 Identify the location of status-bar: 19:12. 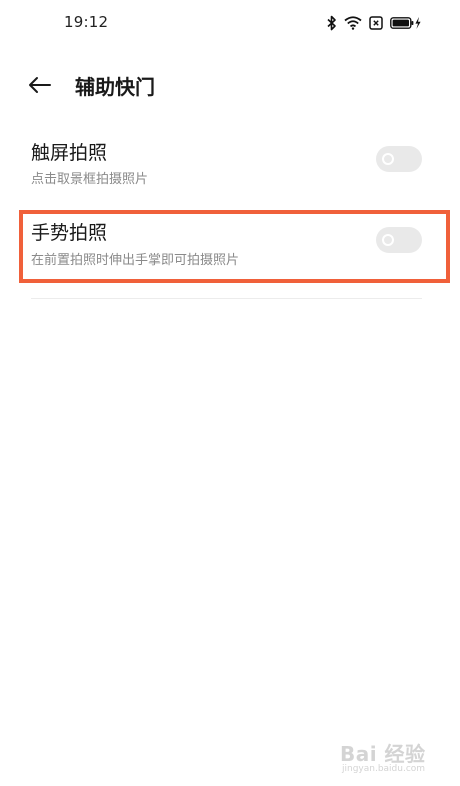
(230, 23).